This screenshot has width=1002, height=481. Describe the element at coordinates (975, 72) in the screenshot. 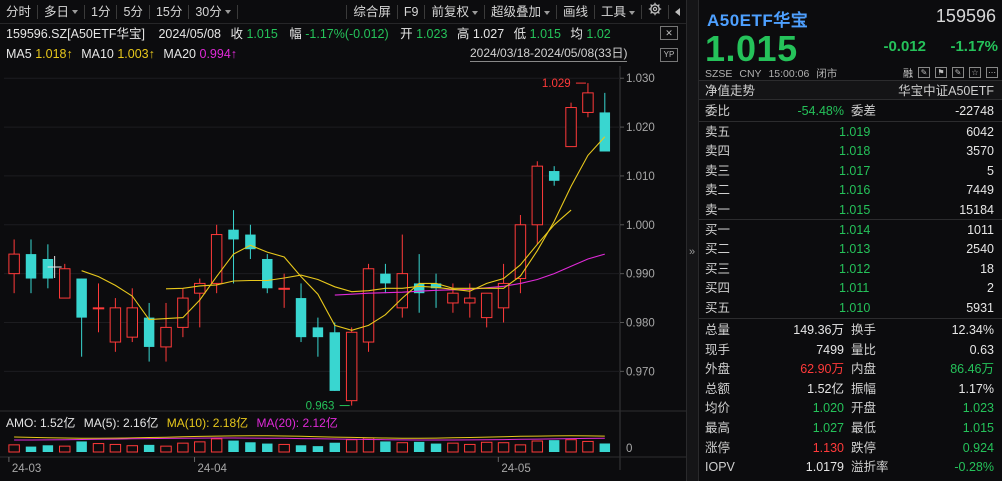

I see `star-icon: ☆` at that location.